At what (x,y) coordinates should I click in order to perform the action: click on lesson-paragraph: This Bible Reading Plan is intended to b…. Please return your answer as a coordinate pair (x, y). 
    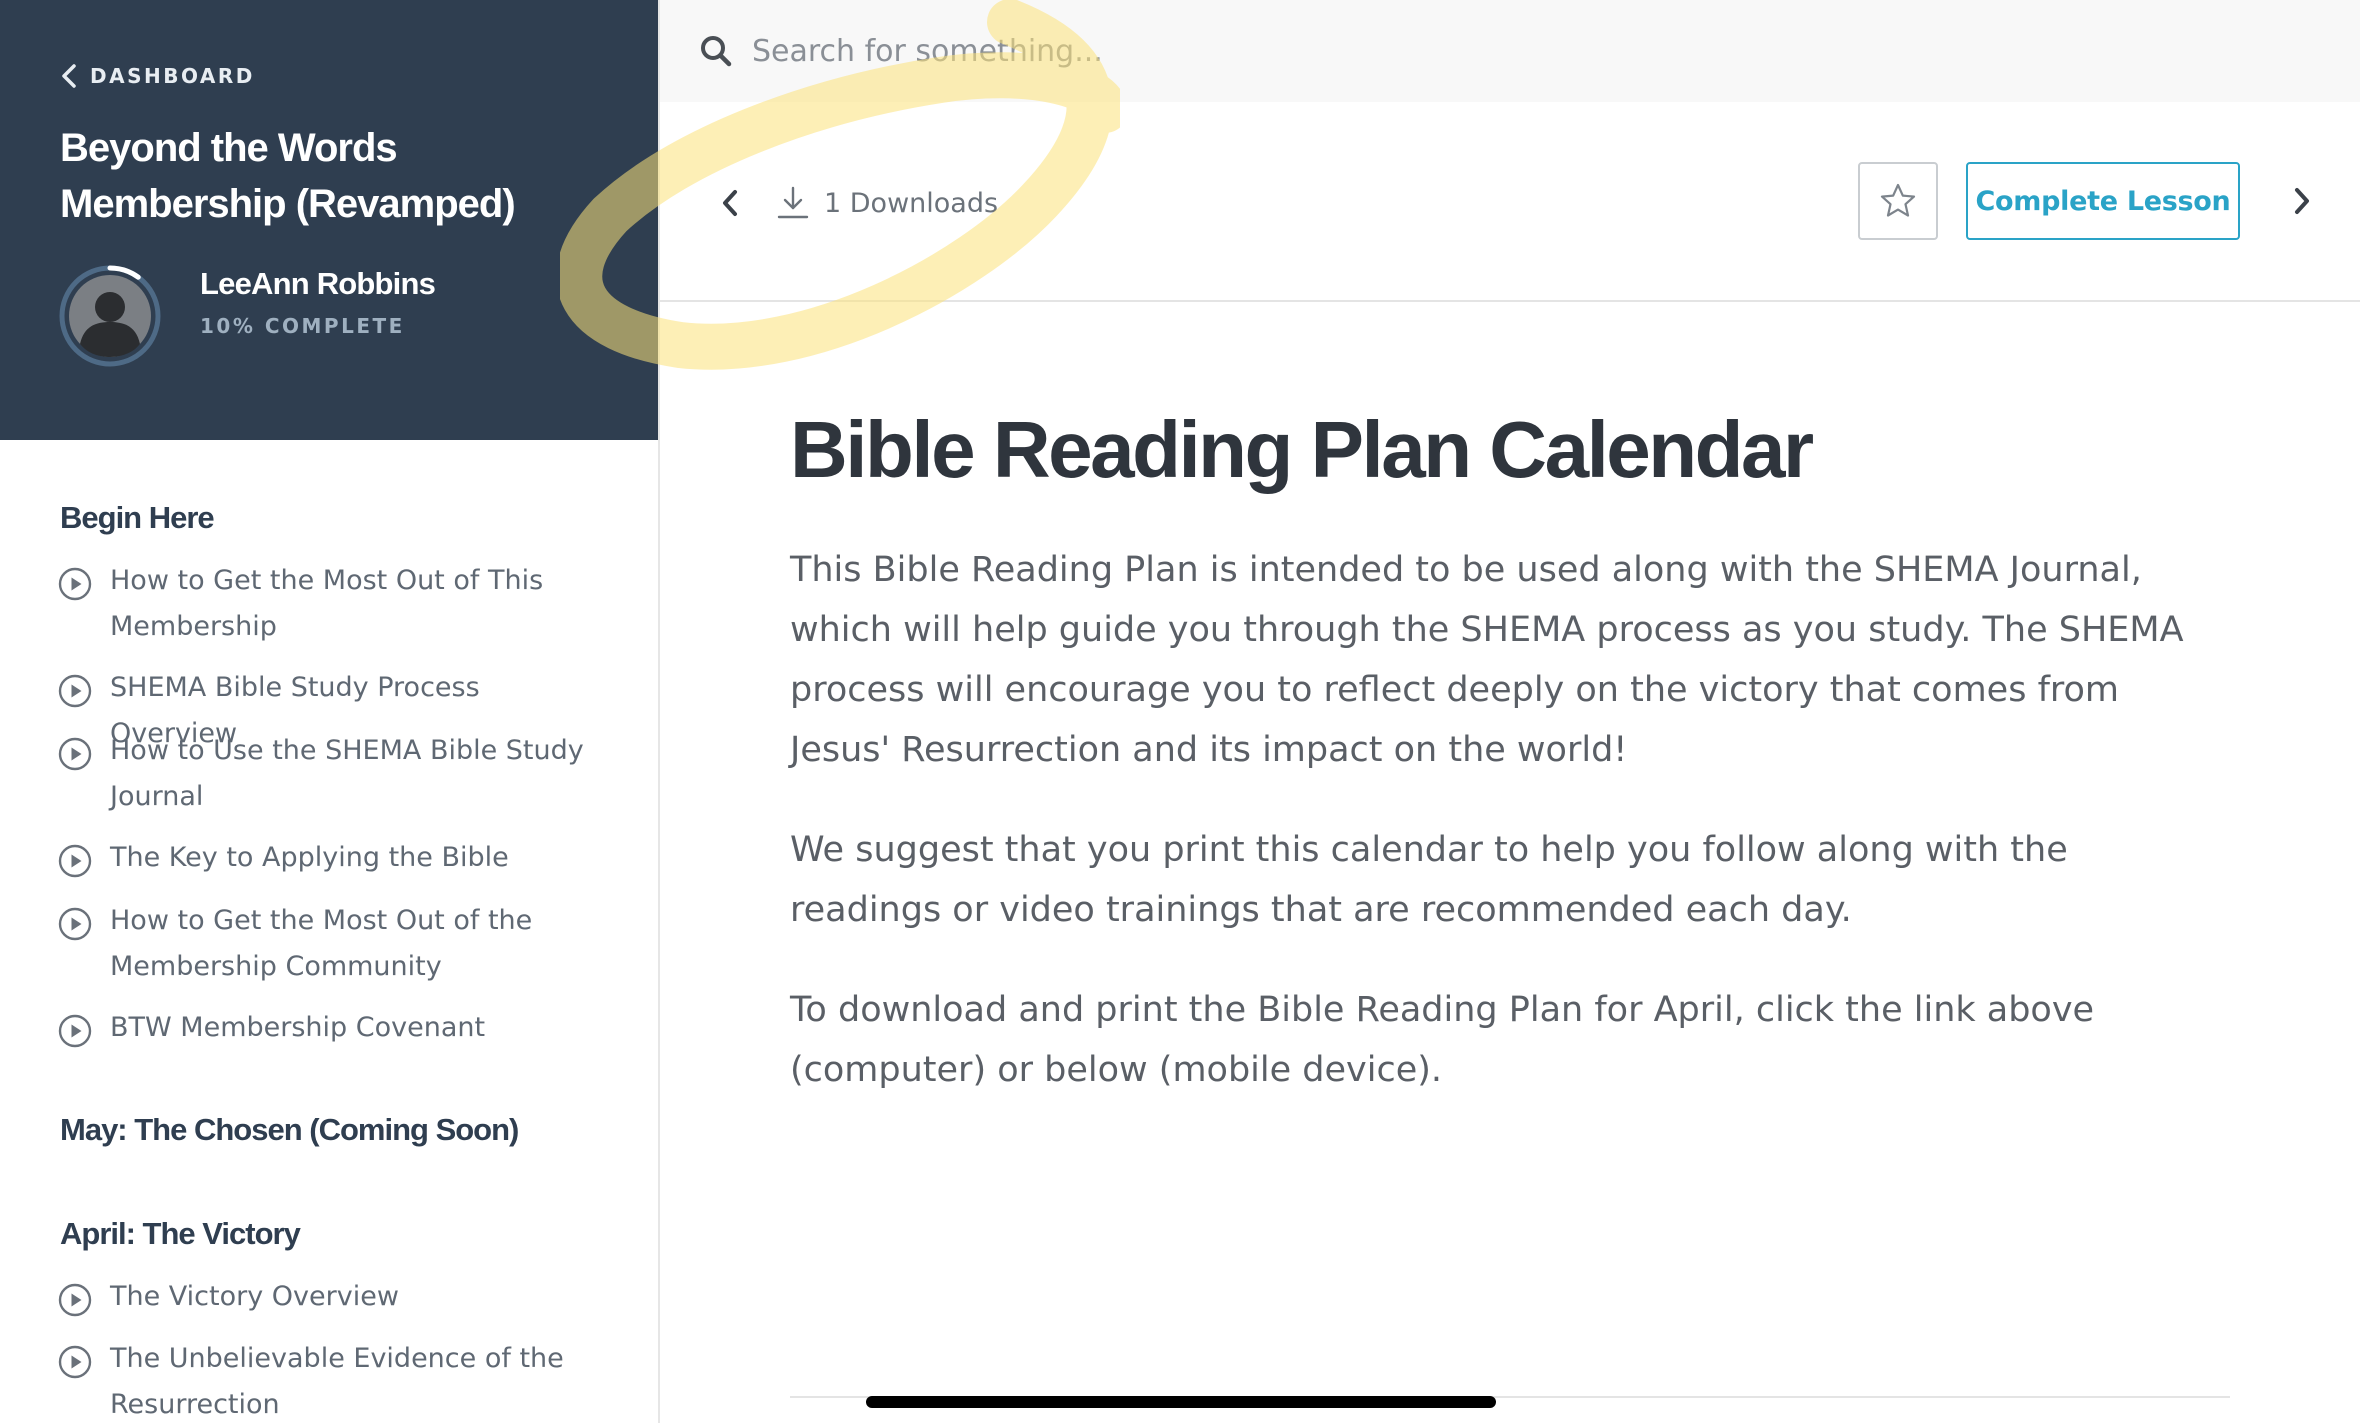
    Looking at the image, I should click on (1487, 660).